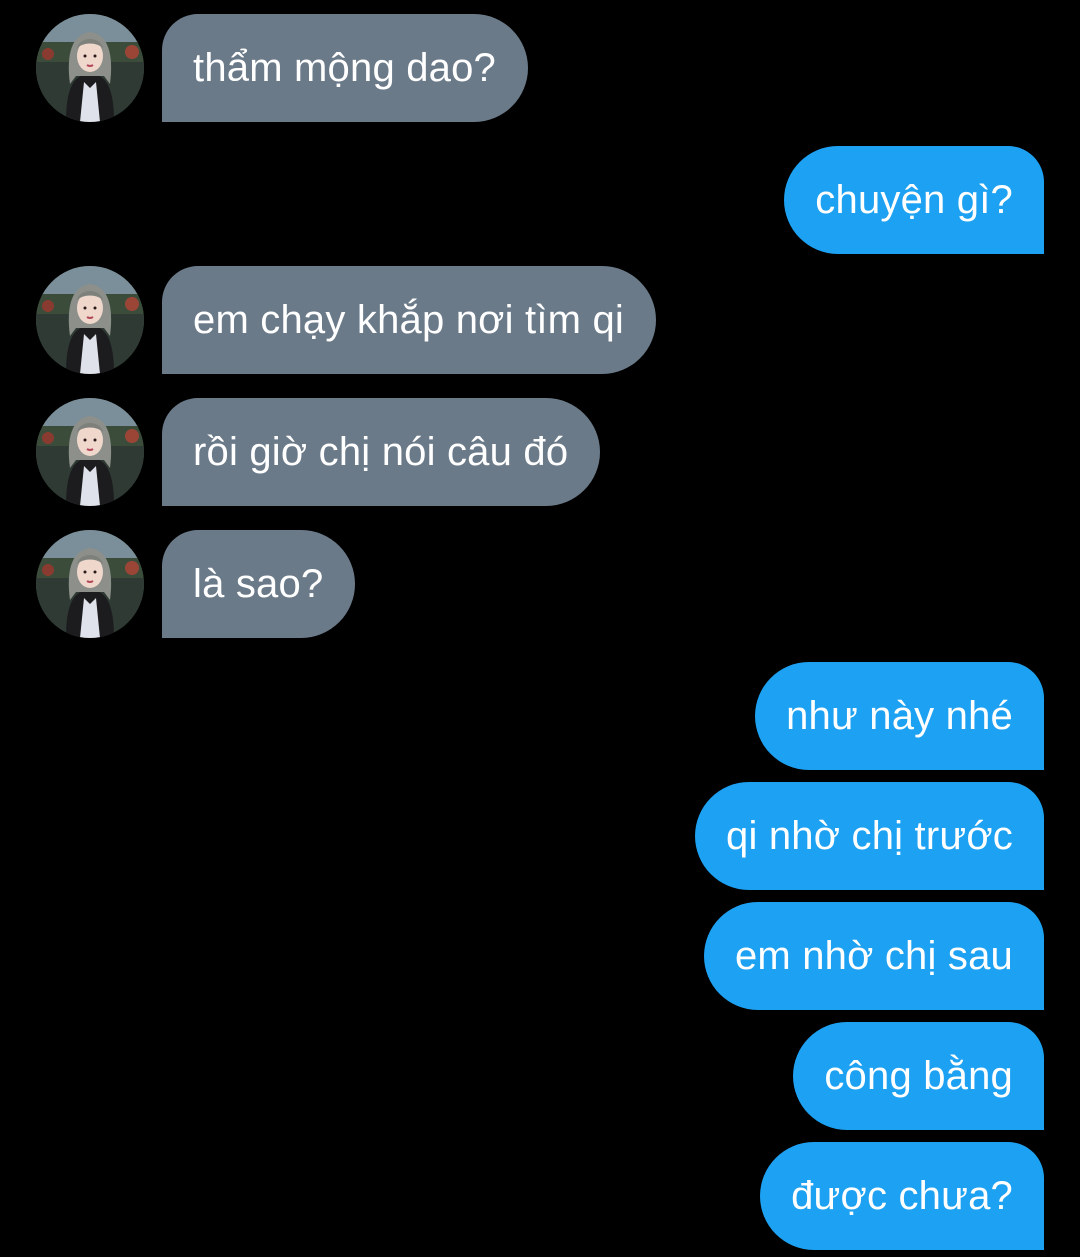 This screenshot has width=1080, height=1257. What do you see at coordinates (914, 200) in the screenshot?
I see `outgoing-message-bubble: chuyện gì?` at bounding box center [914, 200].